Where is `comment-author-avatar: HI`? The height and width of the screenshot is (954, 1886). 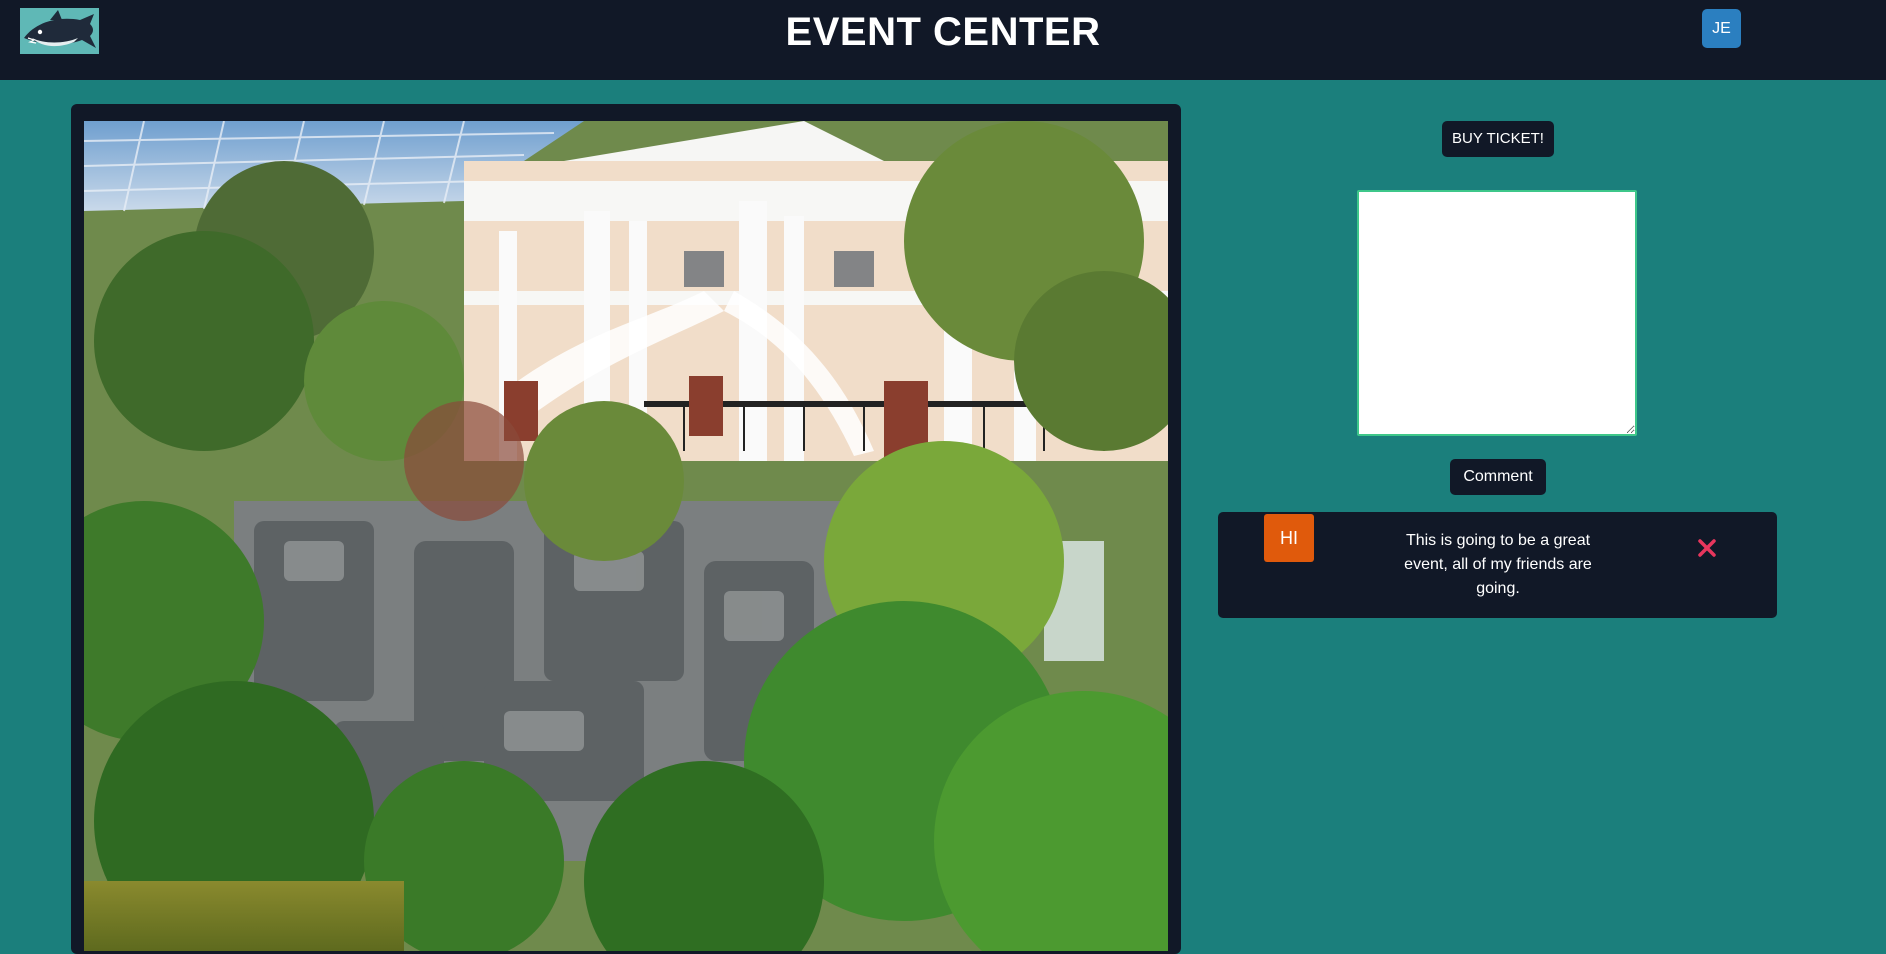
comment-author-avatar: HI is located at coordinates (1289, 538).